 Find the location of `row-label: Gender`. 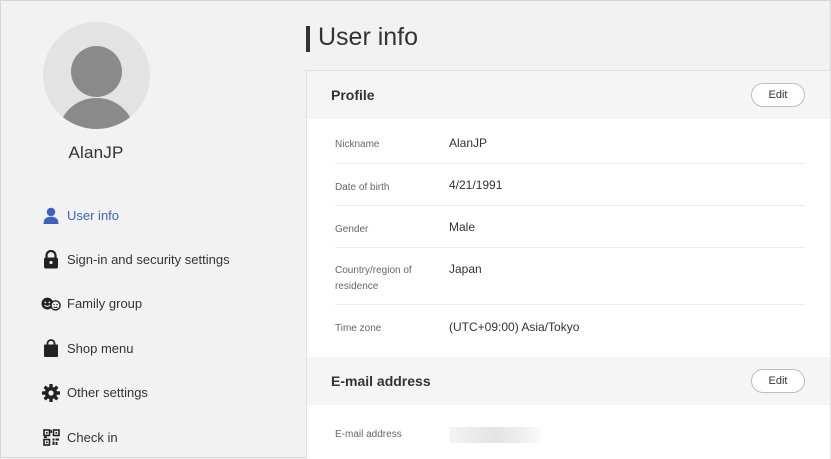

row-label: Gender is located at coordinates (352, 229).